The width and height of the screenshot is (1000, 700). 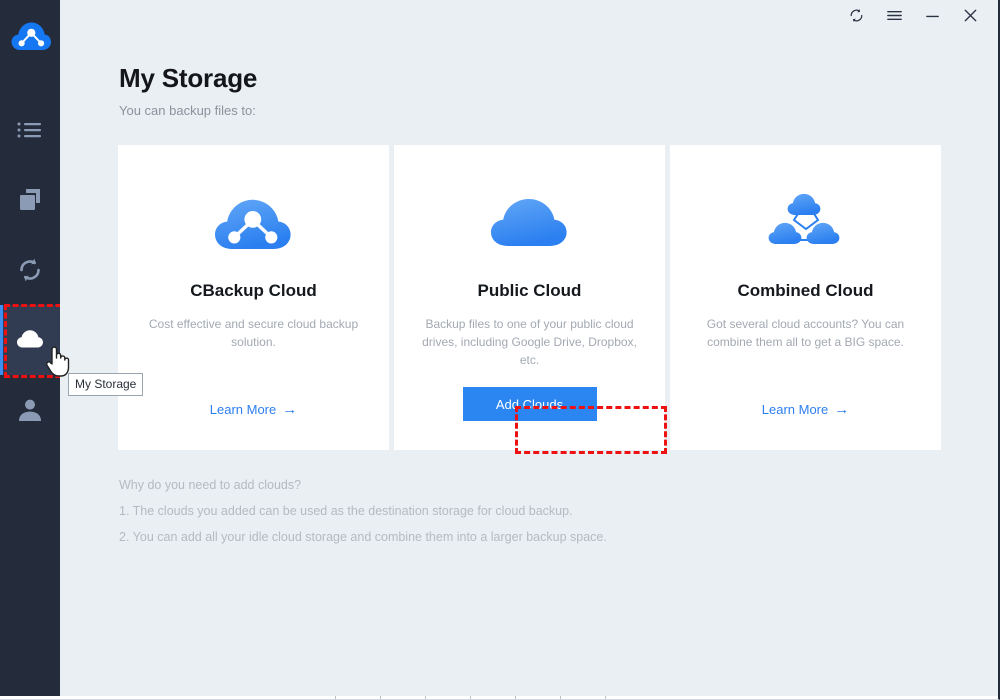 I want to click on sidebar-item-sync, so click(x=30, y=270).